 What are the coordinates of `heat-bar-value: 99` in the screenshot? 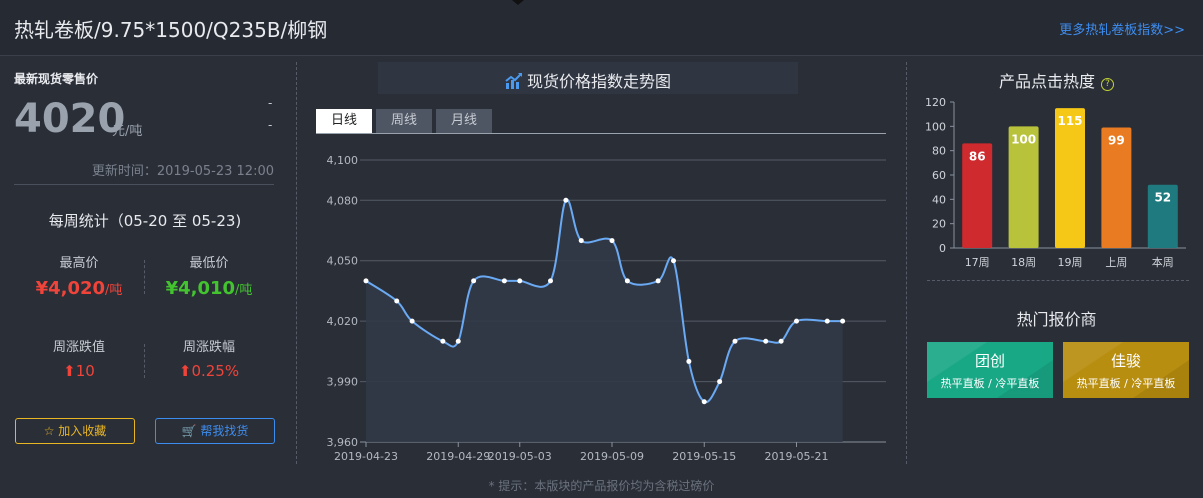 It's located at (1116, 141).